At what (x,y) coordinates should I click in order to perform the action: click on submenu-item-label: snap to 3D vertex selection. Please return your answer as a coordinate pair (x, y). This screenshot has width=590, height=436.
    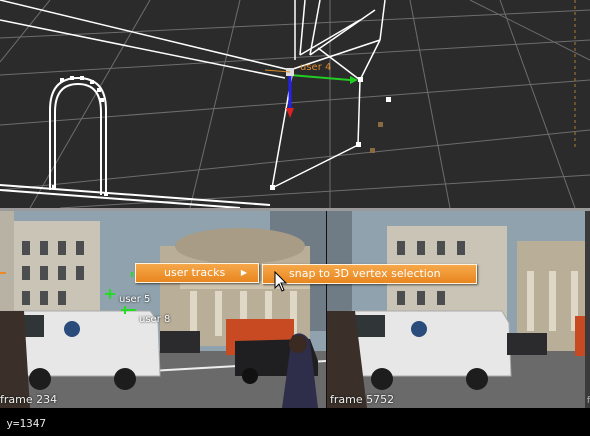
    Looking at the image, I should click on (365, 273).